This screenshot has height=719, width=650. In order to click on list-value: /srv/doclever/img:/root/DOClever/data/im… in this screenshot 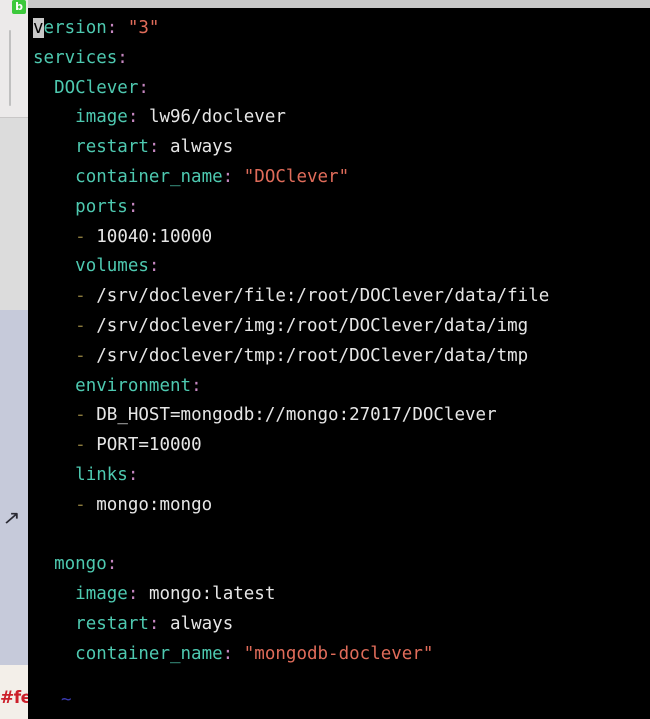, I will do `click(312, 325)`.